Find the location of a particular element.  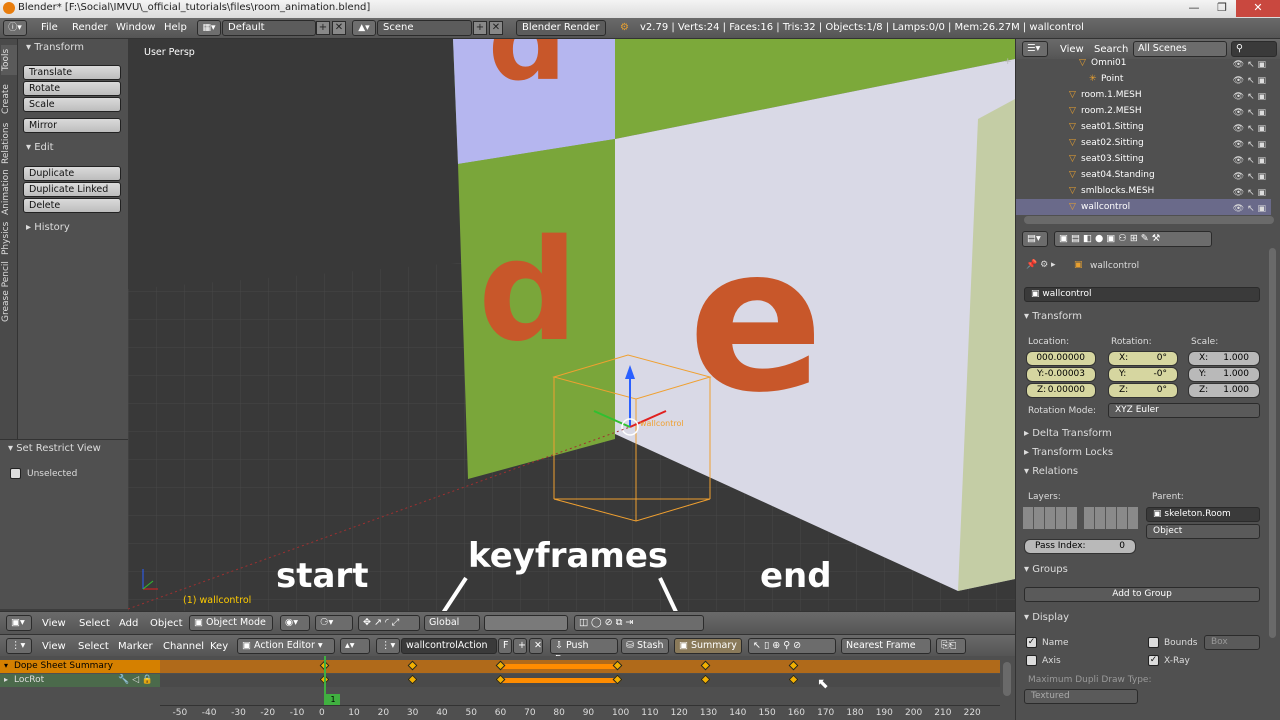

pass-index-field: Pass Index: 0 is located at coordinates (1080, 546).